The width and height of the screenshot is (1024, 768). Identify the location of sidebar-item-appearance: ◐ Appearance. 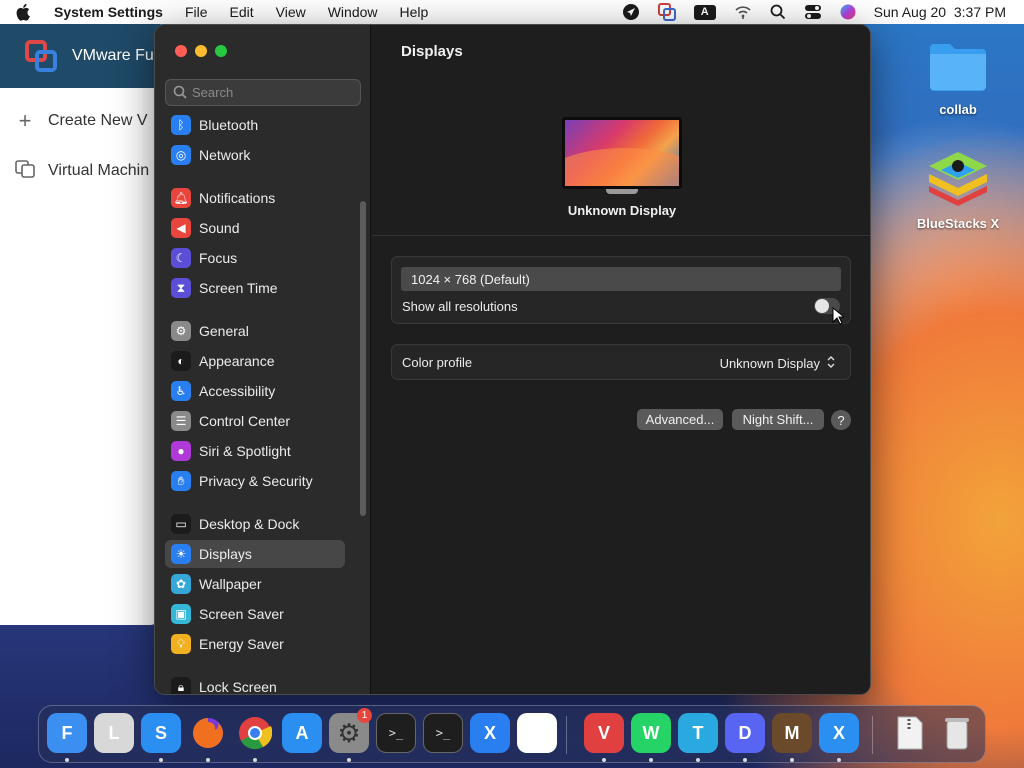
(255, 361).